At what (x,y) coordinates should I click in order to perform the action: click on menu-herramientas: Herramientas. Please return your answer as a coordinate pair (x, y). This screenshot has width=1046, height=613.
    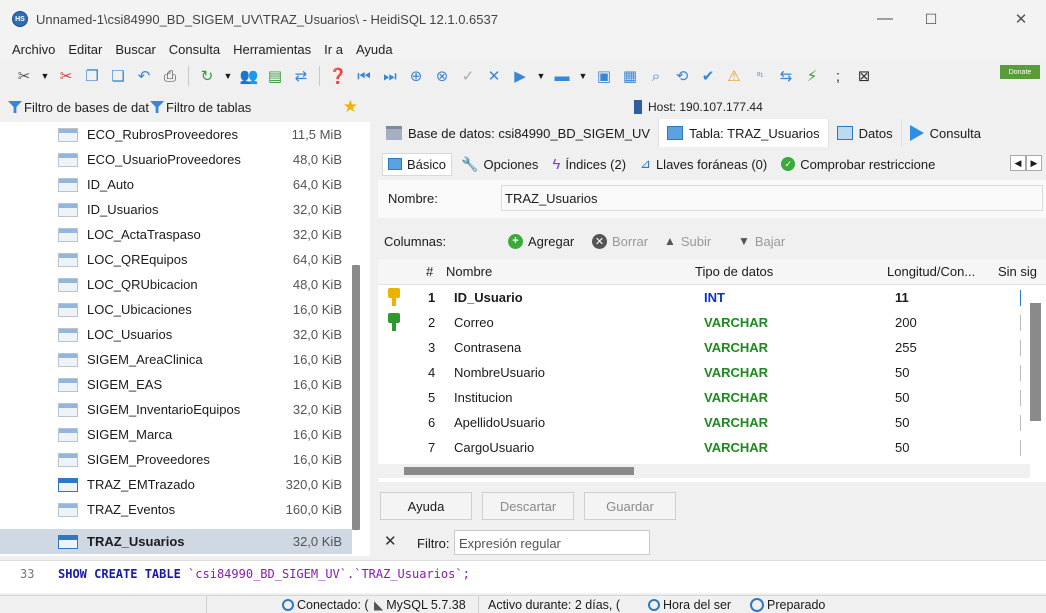
    Looking at the image, I should click on (272, 49).